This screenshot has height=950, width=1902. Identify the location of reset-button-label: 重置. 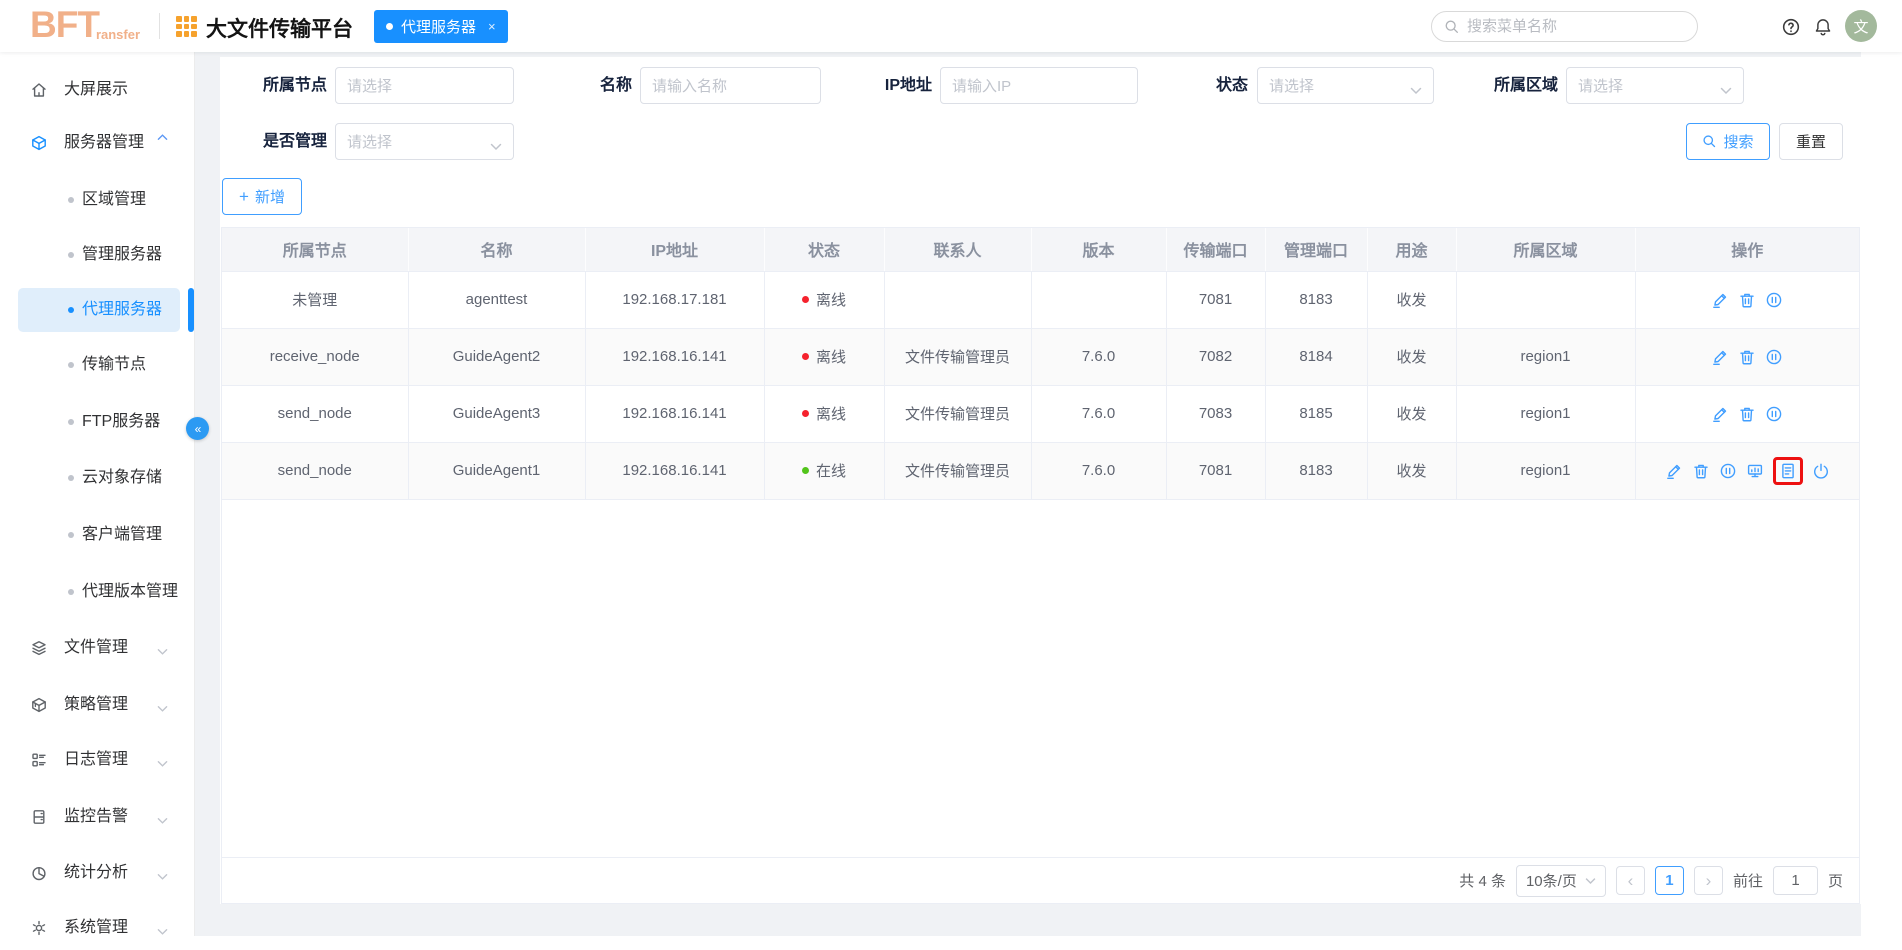
(1811, 141).